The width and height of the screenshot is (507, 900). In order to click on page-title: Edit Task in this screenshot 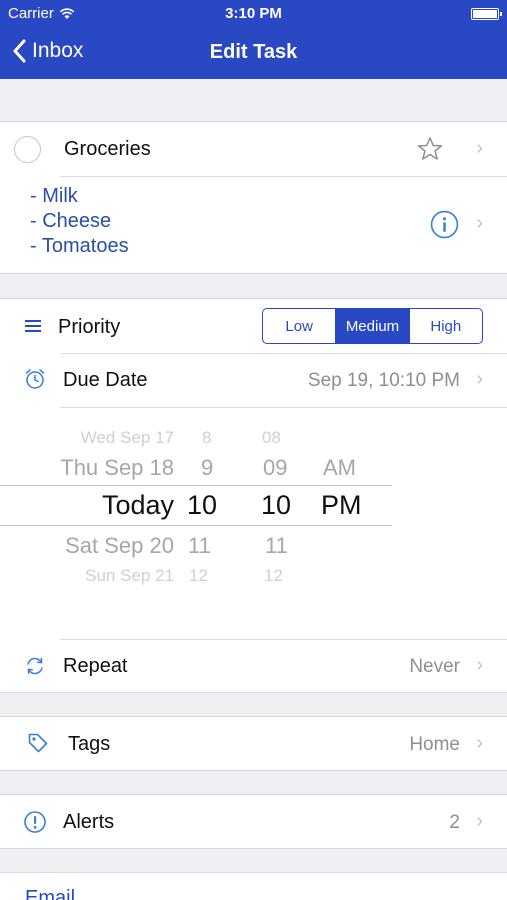, I will do `click(253, 52)`.